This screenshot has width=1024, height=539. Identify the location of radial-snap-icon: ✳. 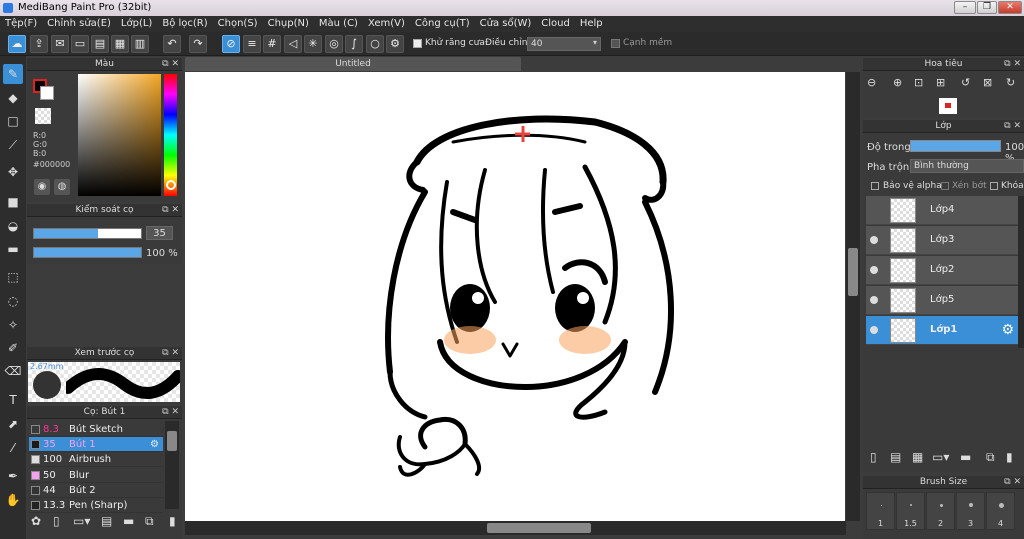
(313, 44).